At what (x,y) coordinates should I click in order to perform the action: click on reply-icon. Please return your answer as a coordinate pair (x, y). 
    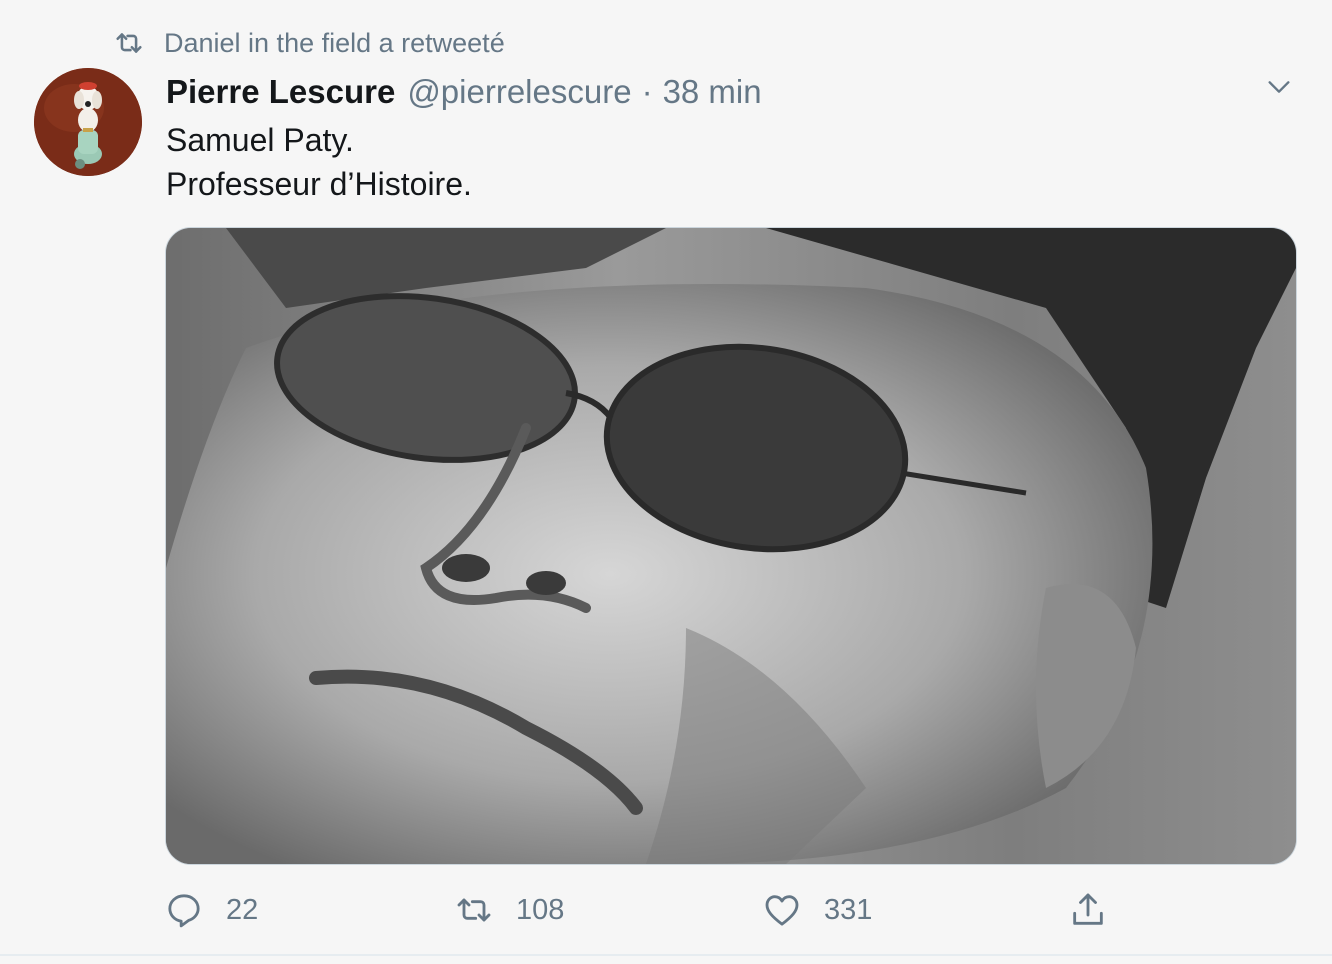
    Looking at the image, I should click on (184, 910).